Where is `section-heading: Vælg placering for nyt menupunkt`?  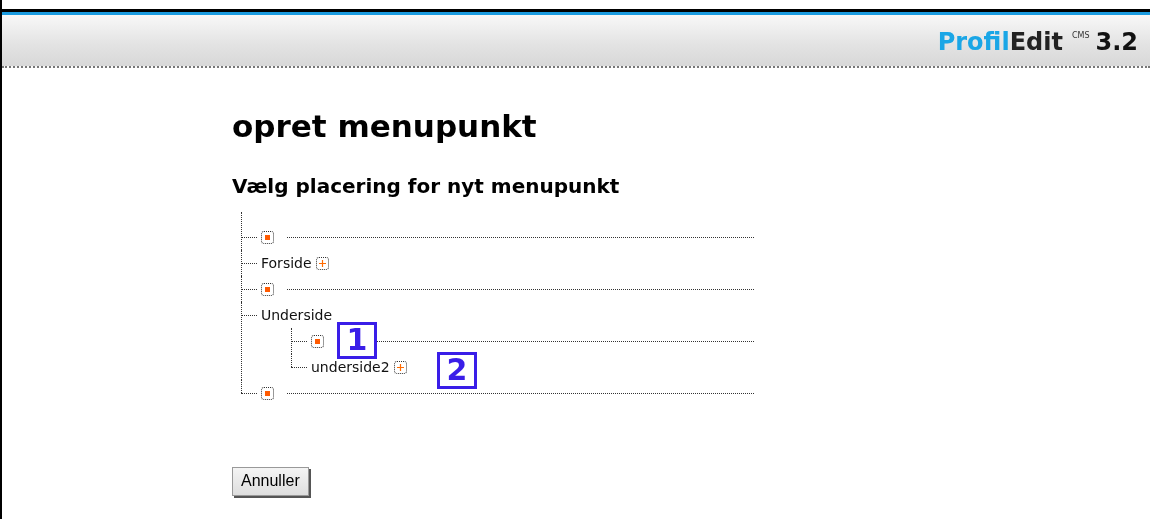
section-heading: Vælg placering for nyt menupunkt is located at coordinates (426, 186).